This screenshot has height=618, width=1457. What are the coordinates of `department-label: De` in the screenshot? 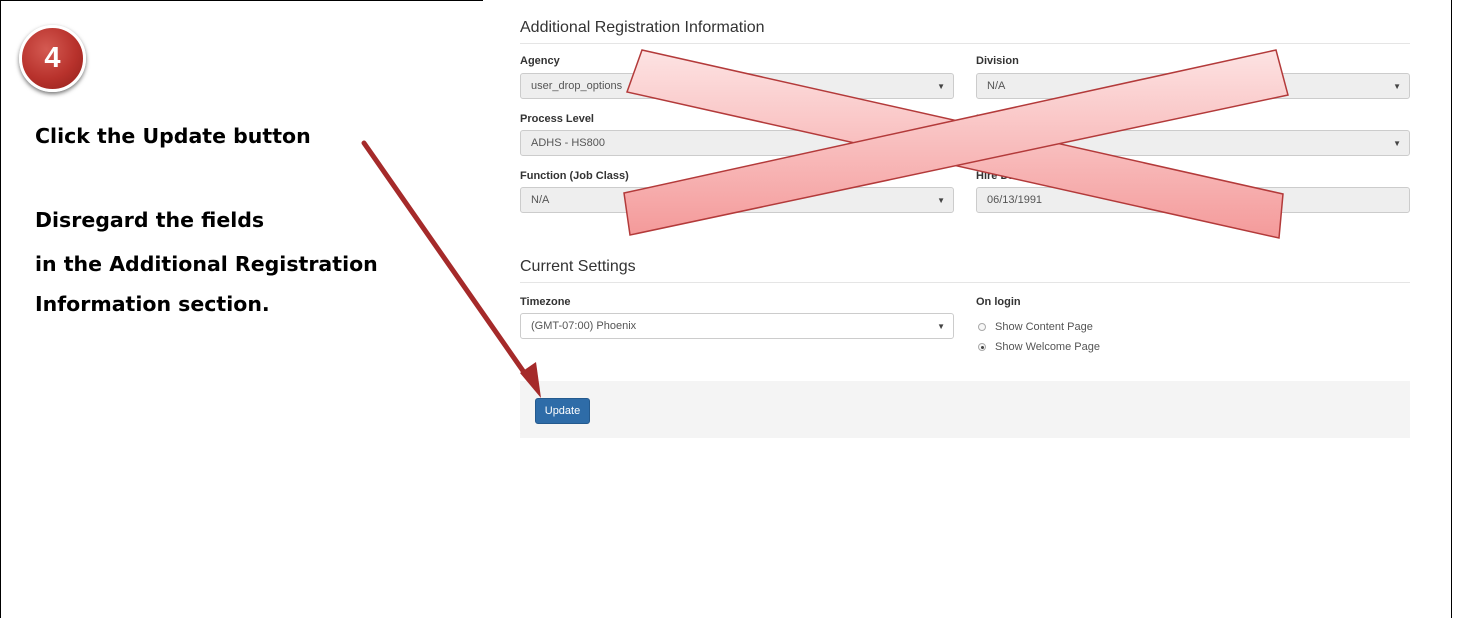 It's located at (983, 119).